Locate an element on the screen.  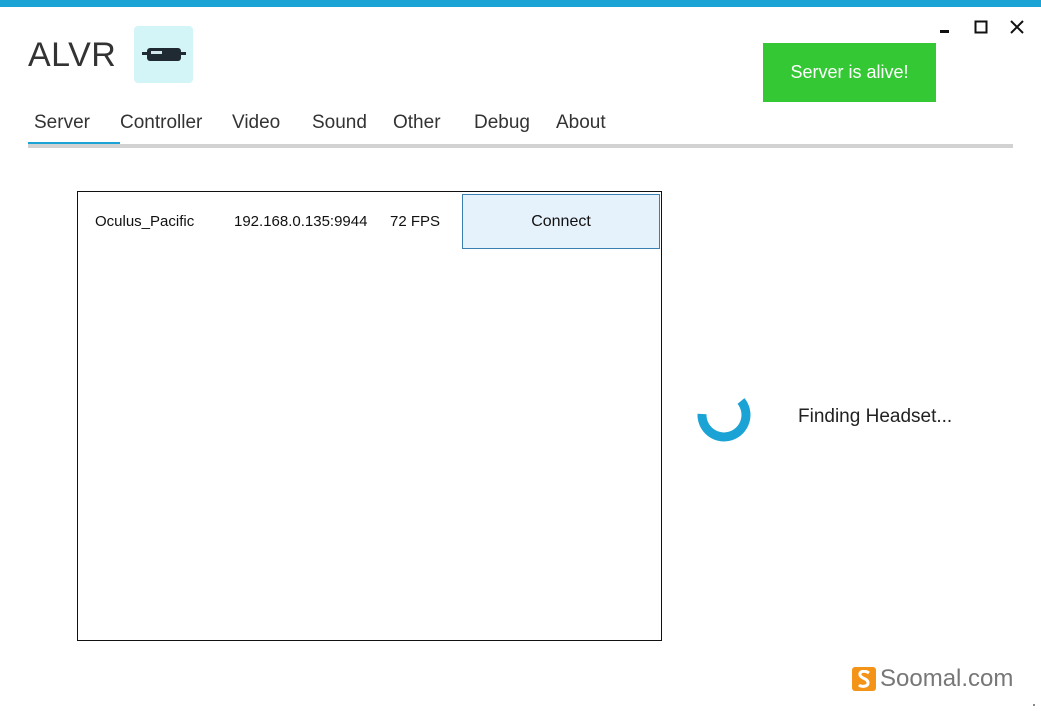
loading-spinner-icon is located at coordinates (724, 420).